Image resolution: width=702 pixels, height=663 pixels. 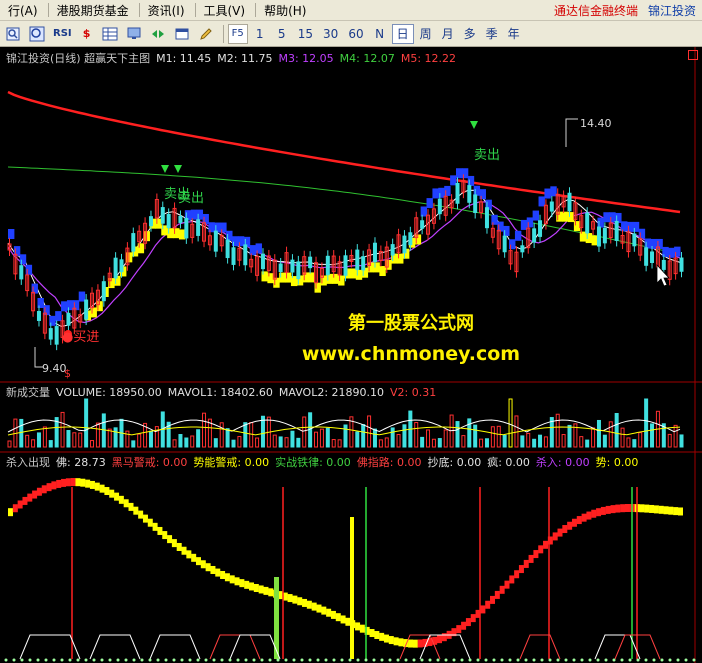 What do you see at coordinates (514, 34) in the screenshot?
I see `period-year: 年` at bounding box center [514, 34].